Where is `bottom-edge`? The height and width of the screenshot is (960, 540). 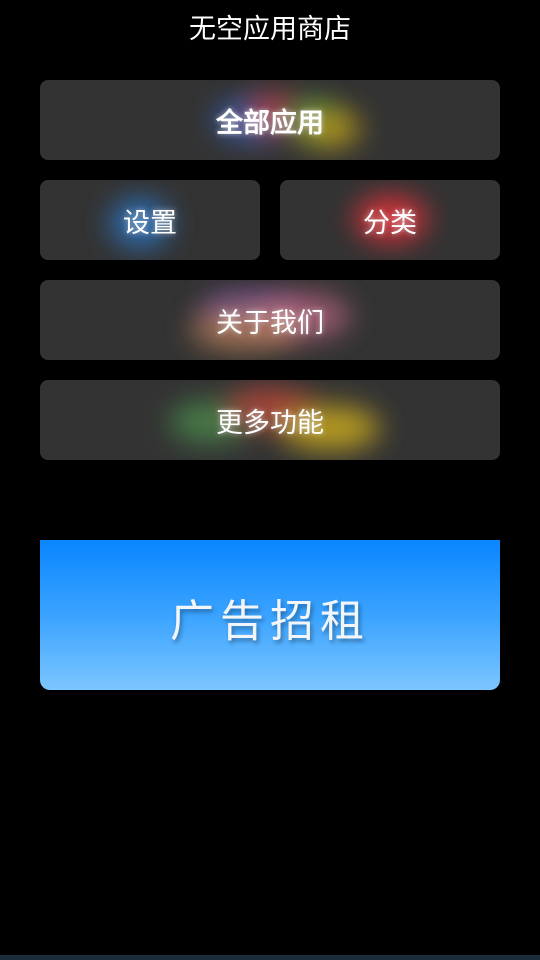
bottom-edge is located at coordinates (270, 957).